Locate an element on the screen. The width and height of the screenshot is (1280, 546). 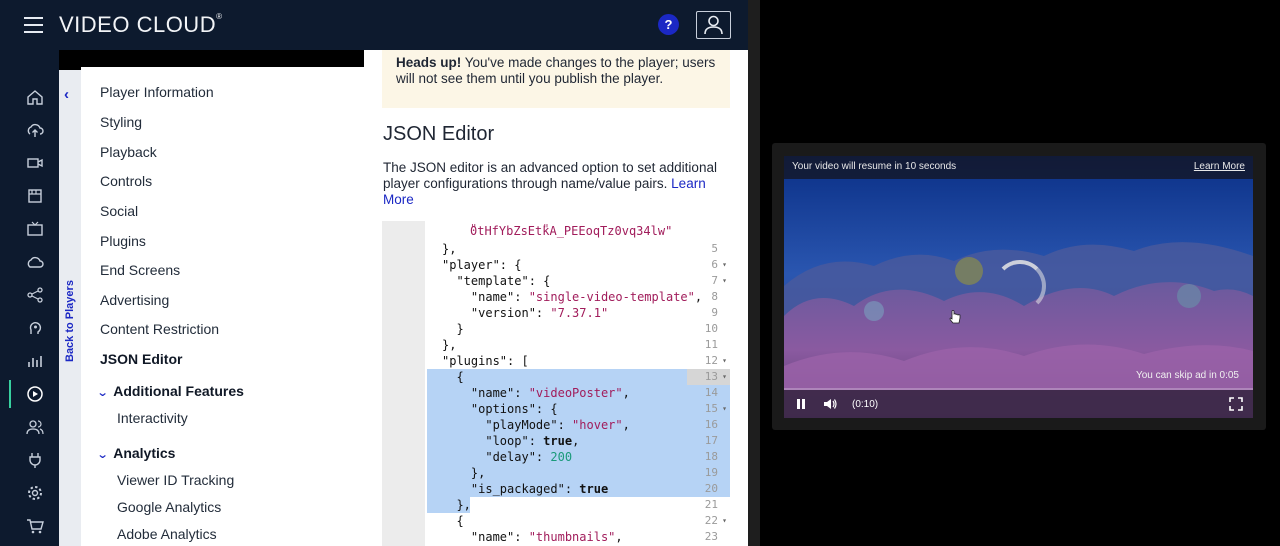
plug-icon is located at coordinates (34, 460).